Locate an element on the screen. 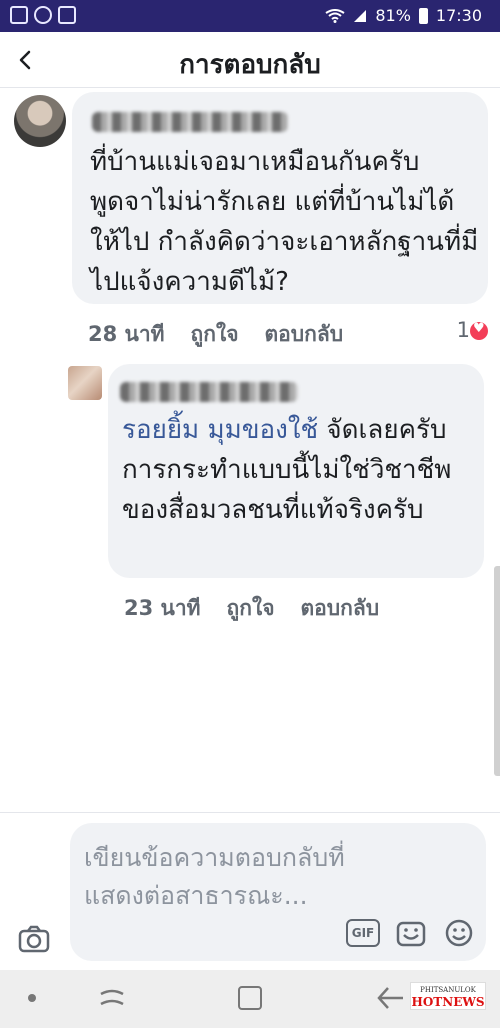 This screenshot has width=500, height=1028. love-reaction-icon is located at coordinates (479, 330).